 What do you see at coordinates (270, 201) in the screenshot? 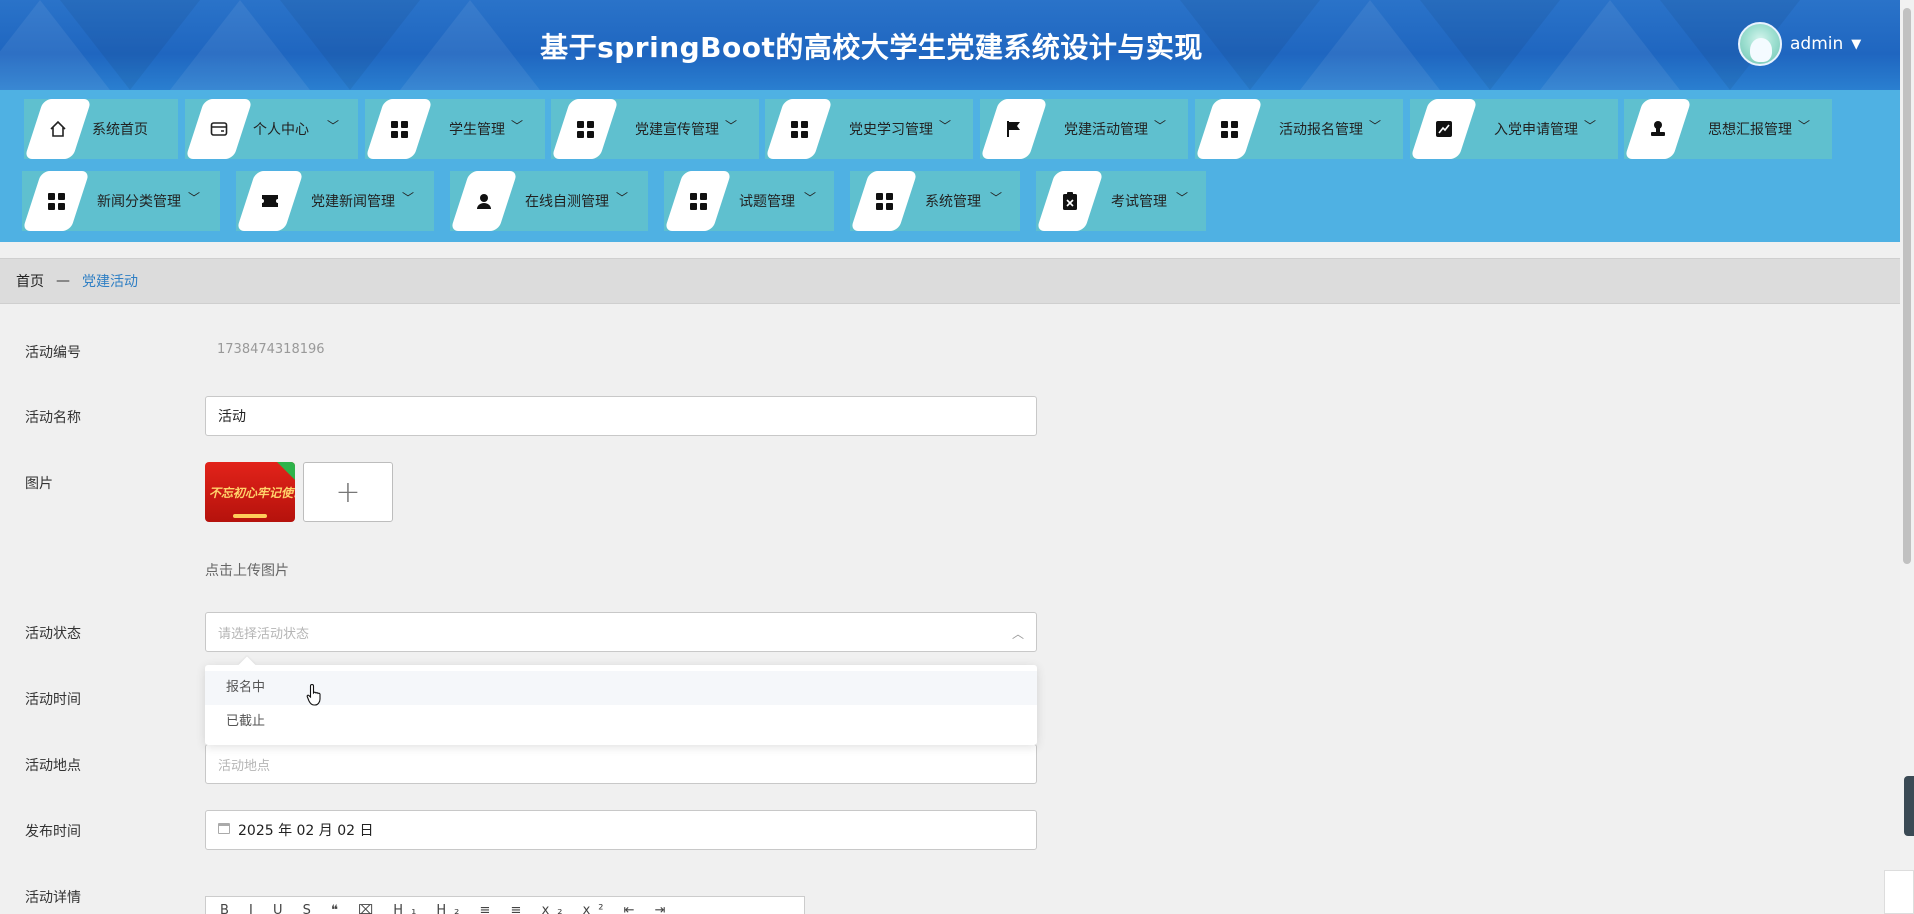
I see `ticket-icon` at bounding box center [270, 201].